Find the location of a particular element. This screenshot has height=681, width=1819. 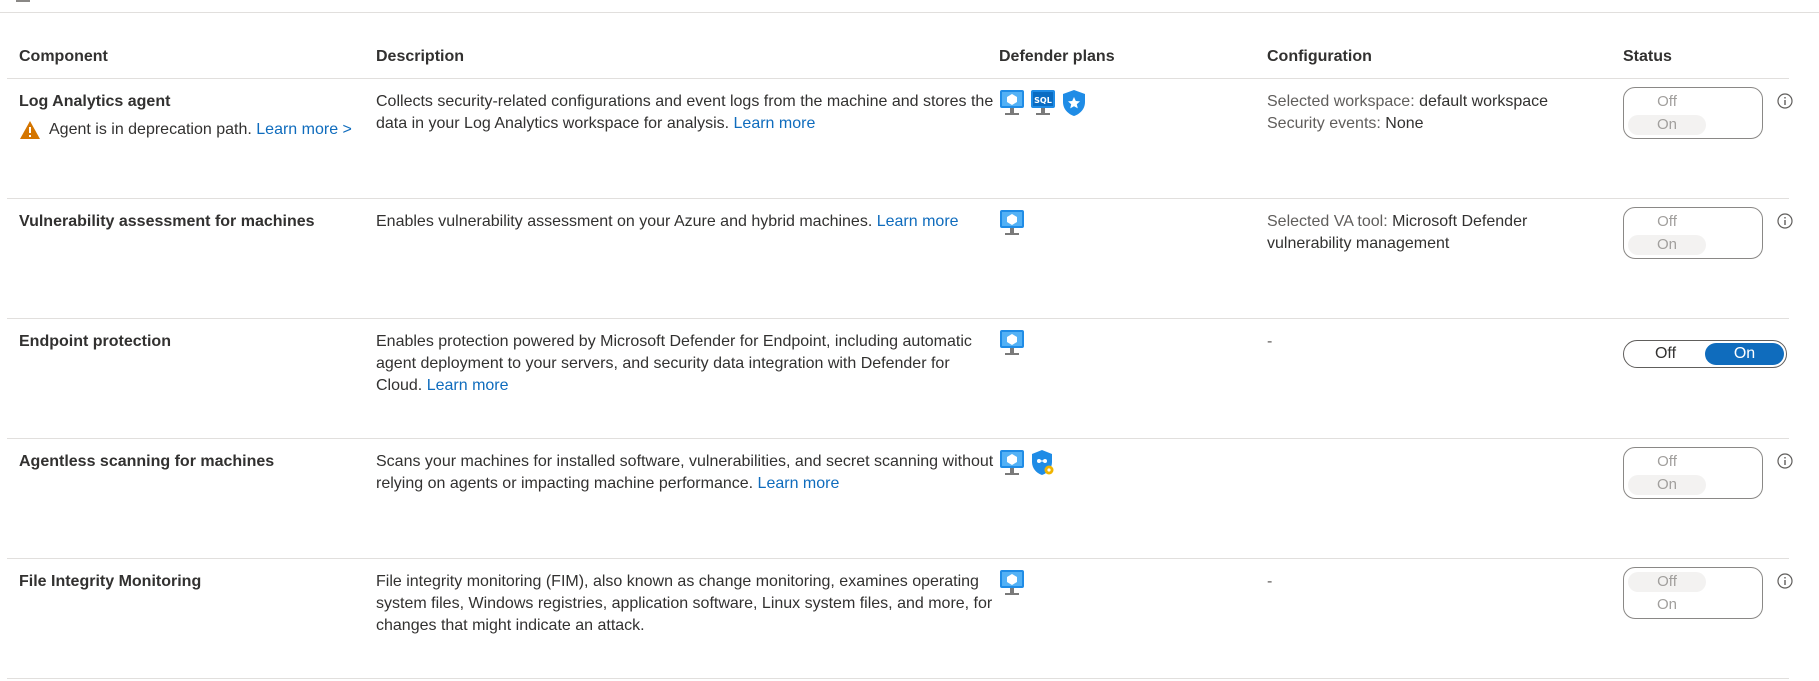

config-label: Selected workspace: is located at coordinates (1341, 101).